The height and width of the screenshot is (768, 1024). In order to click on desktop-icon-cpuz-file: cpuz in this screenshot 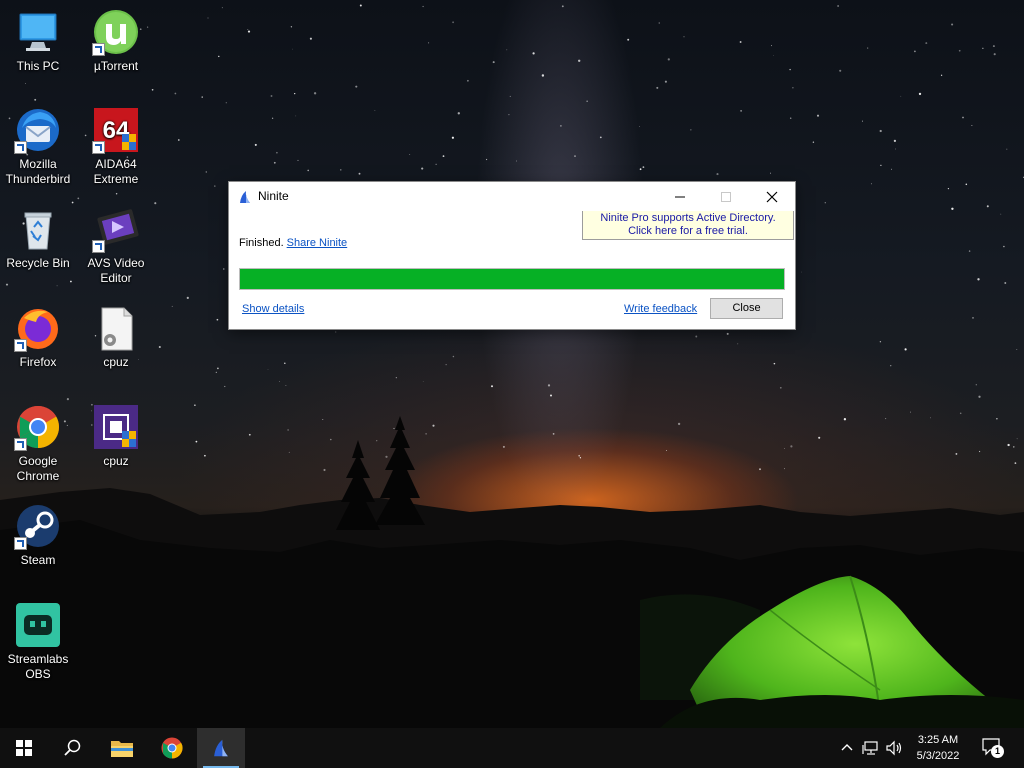, I will do `click(116, 337)`.